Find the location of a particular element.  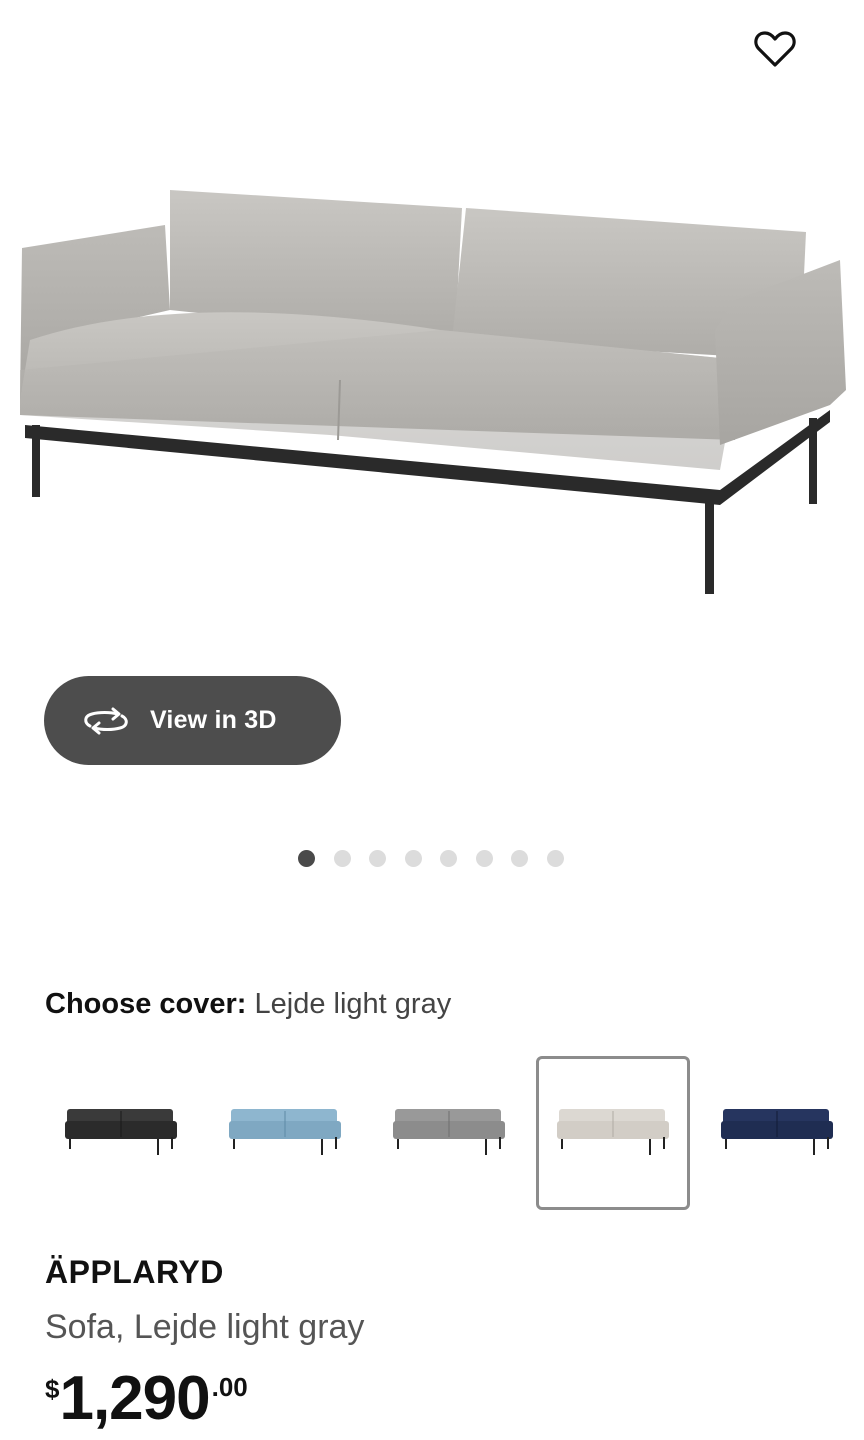

price-decimal: .00 is located at coordinates (229, 1387).